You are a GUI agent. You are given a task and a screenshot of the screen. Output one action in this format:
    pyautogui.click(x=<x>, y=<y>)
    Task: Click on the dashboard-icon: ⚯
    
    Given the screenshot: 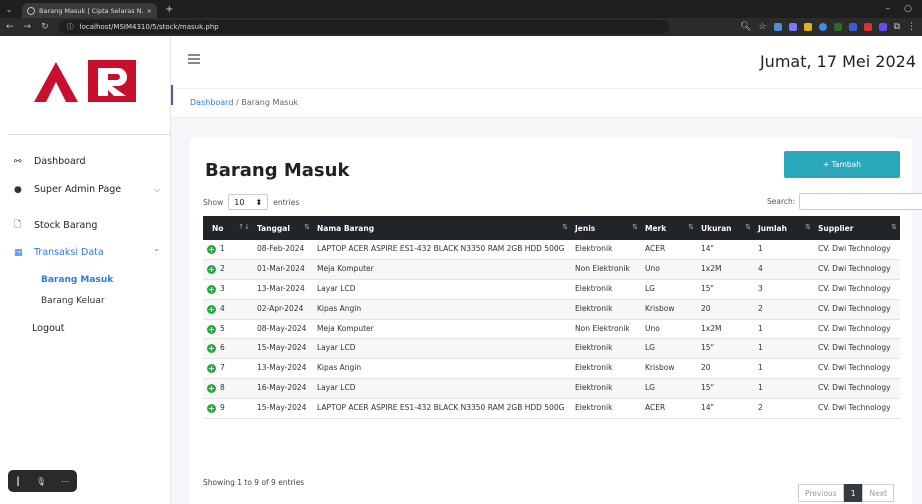 What is the action you would take?
    pyautogui.click(x=18, y=161)
    